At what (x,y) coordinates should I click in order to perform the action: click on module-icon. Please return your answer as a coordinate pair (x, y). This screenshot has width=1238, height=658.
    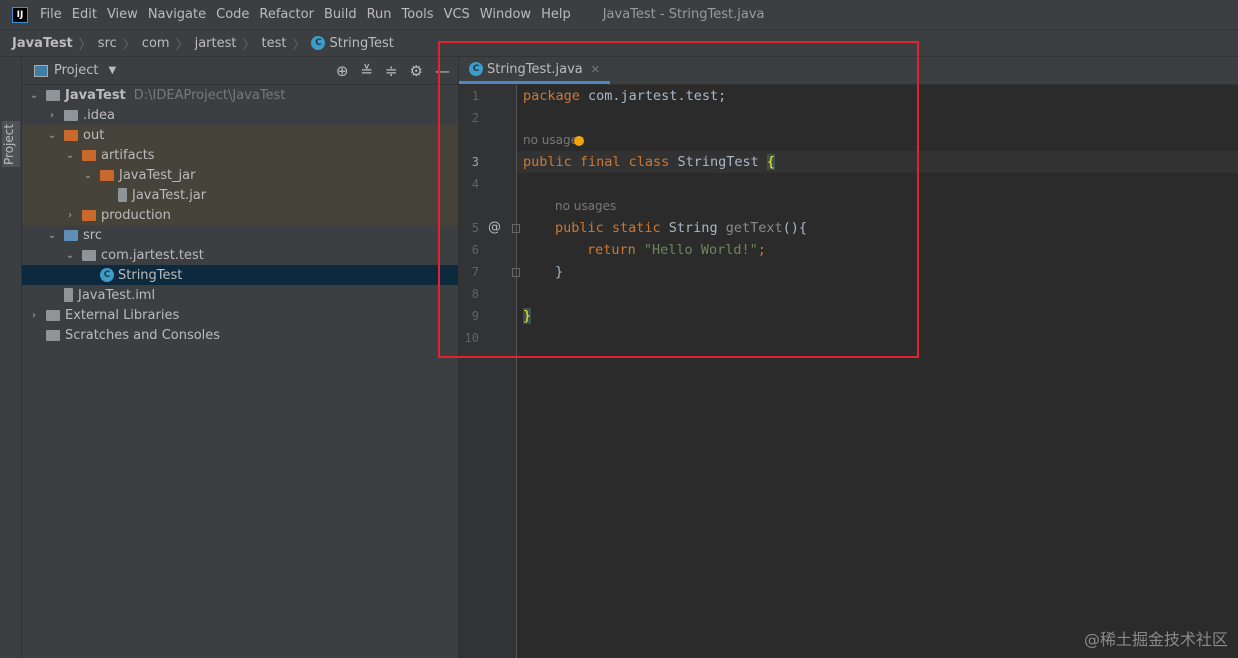
    Looking at the image, I should click on (53, 95).